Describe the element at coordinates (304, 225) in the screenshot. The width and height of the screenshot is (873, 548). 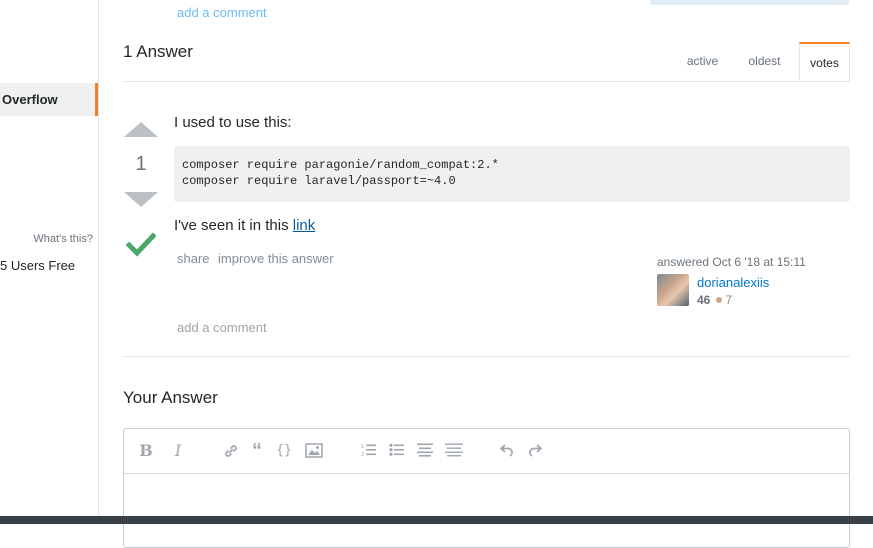
I see `answer-link: link` at that location.